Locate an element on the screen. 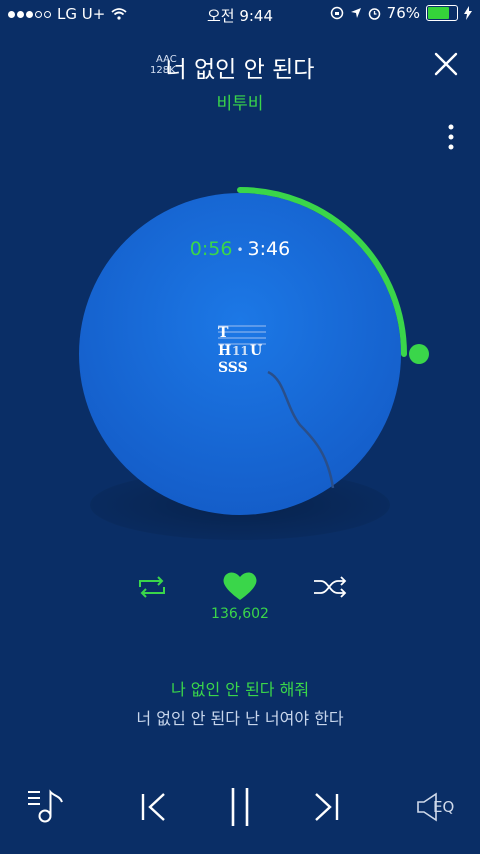 The width and height of the screenshot is (480, 854). battery-icon is located at coordinates (442, 13).